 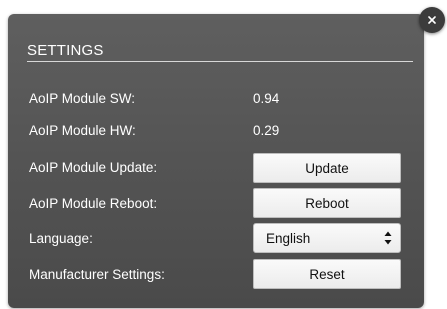 I want to click on reset-button: Reset, so click(x=327, y=274).